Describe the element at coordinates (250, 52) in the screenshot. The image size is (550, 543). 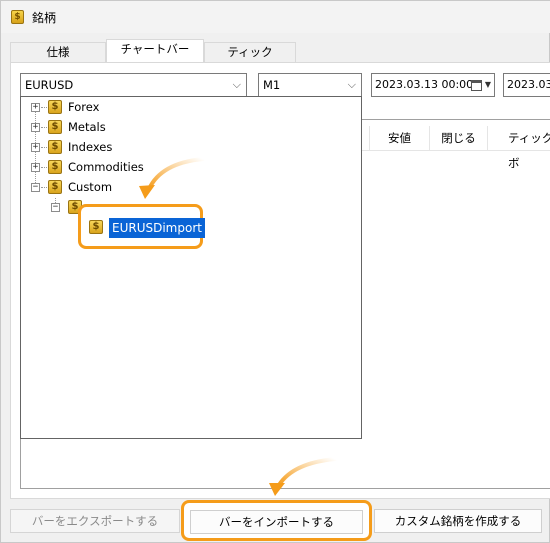
I see `tab-ticks: ティック` at that location.